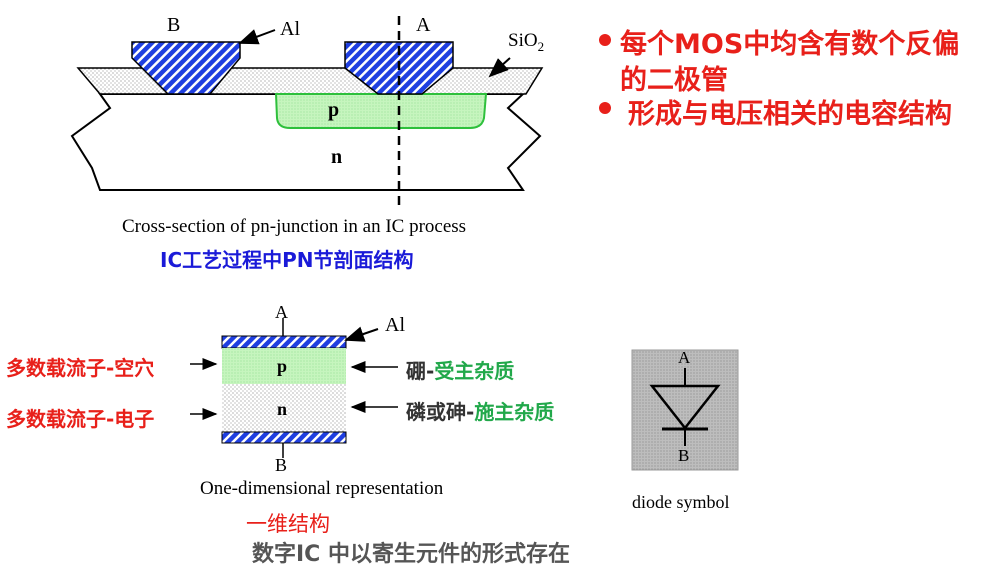  Describe the element at coordinates (523, 40) in the screenshot. I see `sio2-text: SiO` at that location.